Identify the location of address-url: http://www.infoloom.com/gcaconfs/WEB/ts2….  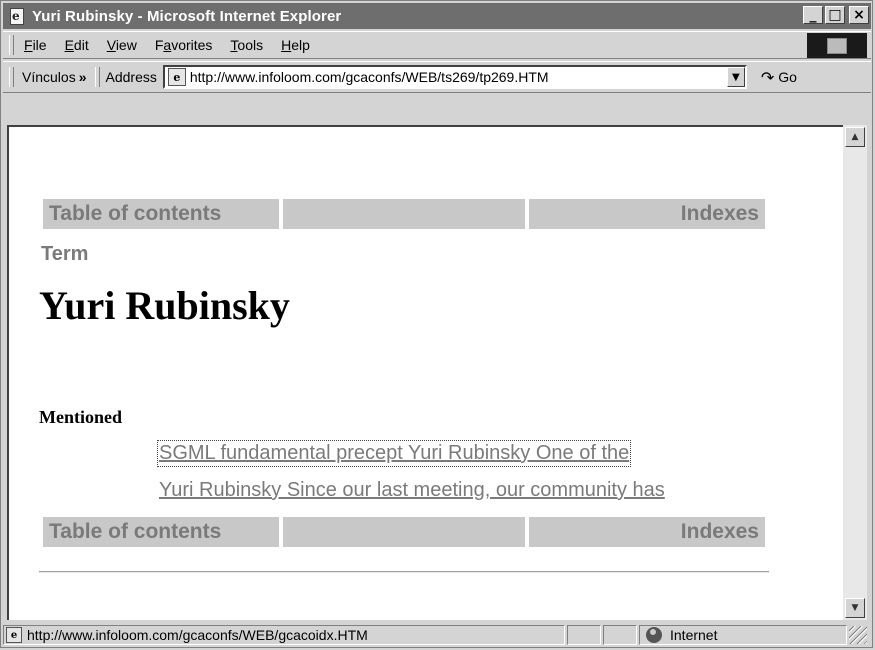
(369, 77).